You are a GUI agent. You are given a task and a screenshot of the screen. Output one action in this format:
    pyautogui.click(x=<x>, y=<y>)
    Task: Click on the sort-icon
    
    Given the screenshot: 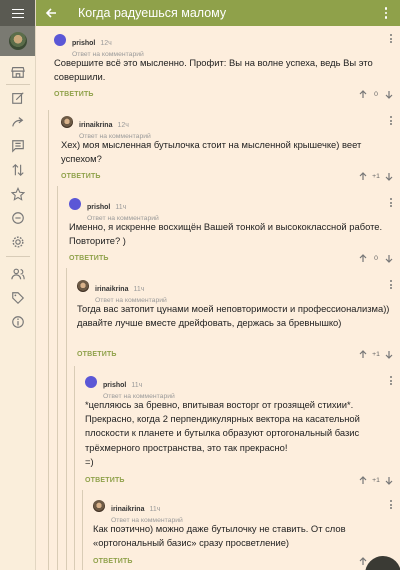 What is the action you would take?
    pyautogui.click(x=18, y=170)
    